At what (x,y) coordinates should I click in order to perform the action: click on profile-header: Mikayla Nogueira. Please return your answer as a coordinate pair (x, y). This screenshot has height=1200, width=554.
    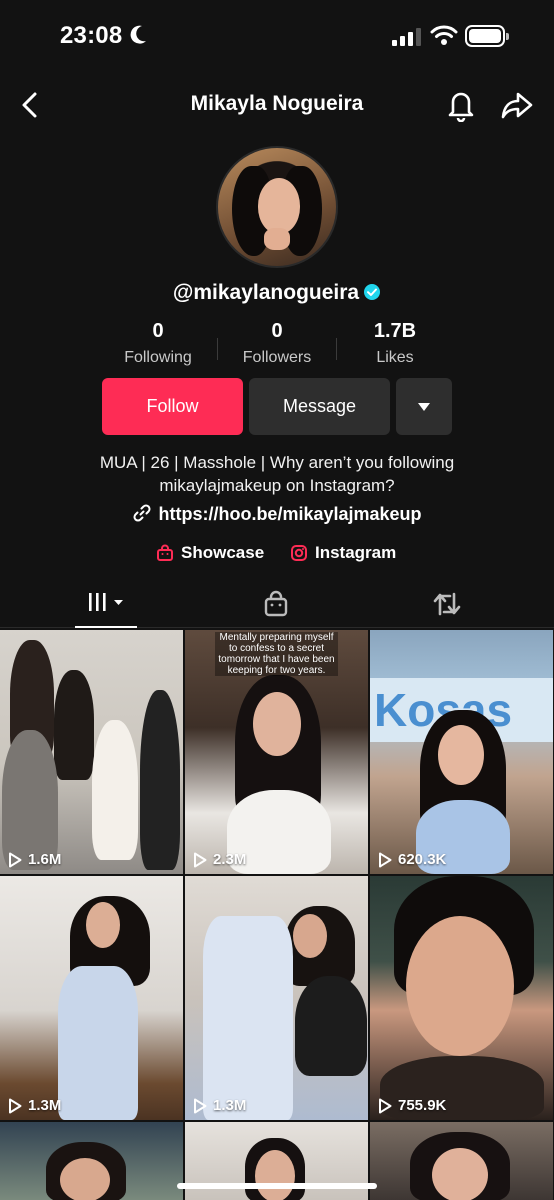
    Looking at the image, I should click on (277, 105).